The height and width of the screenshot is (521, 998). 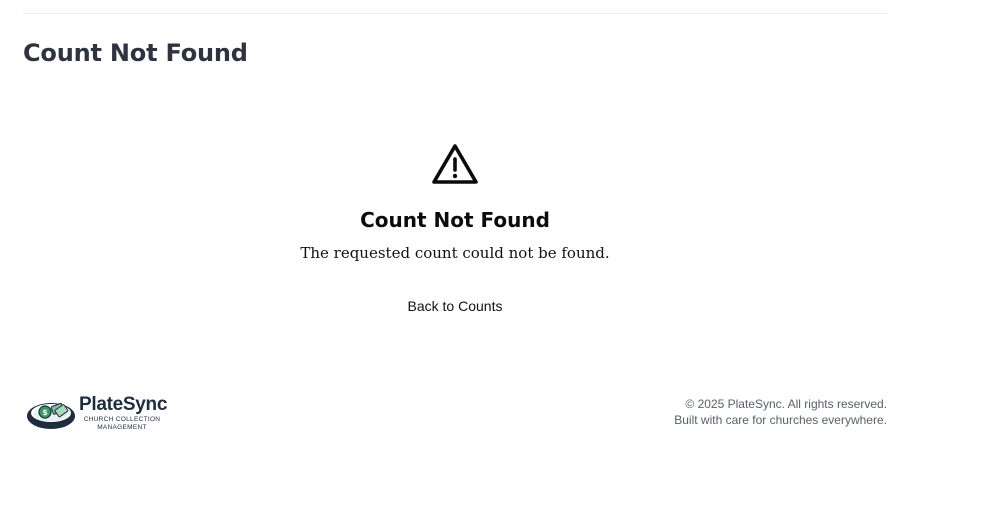 What do you see at coordinates (123, 404) in the screenshot?
I see `logo-name: PlateSync` at bounding box center [123, 404].